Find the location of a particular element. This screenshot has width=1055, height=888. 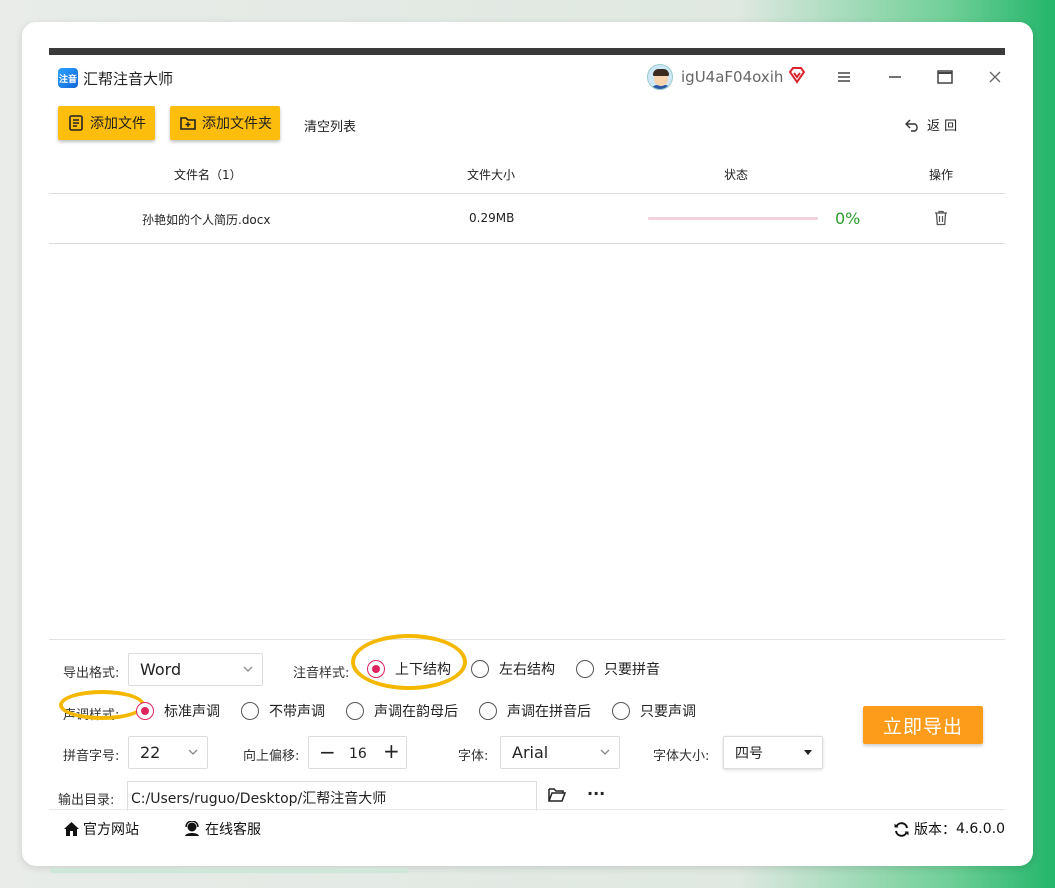

back-label: 返 回 is located at coordinates (942, 126).